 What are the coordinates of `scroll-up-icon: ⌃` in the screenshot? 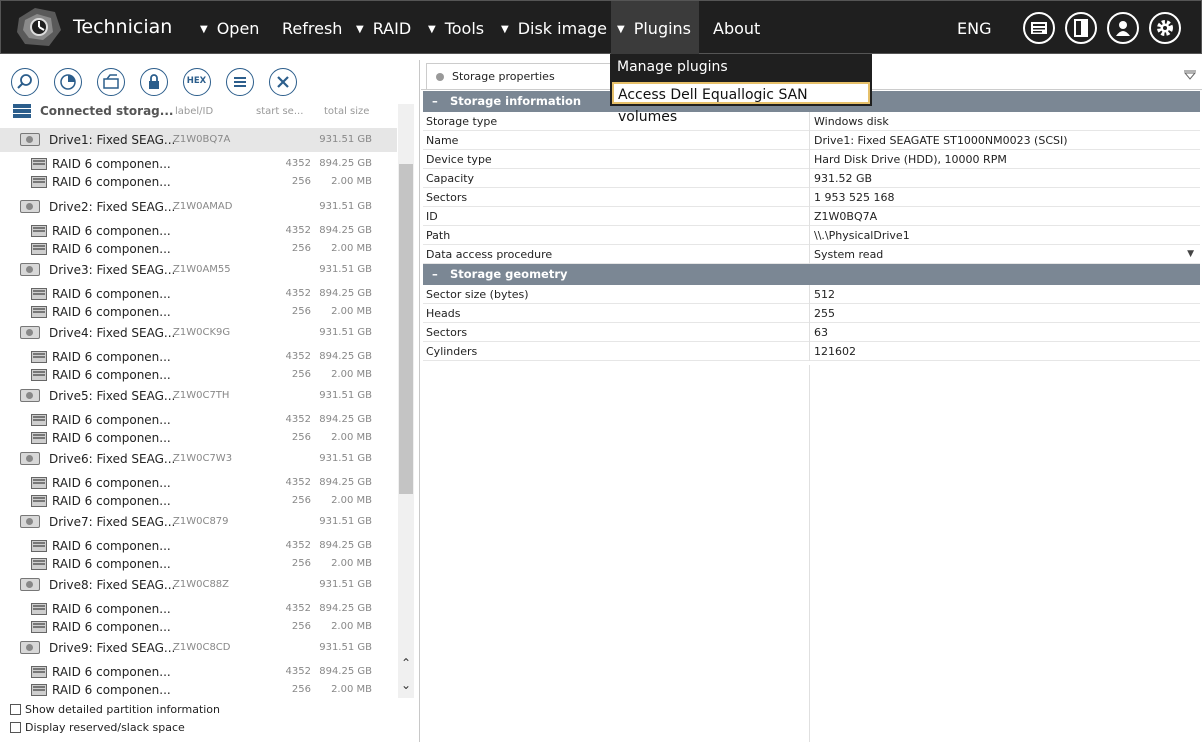 It's located at (406, 663).